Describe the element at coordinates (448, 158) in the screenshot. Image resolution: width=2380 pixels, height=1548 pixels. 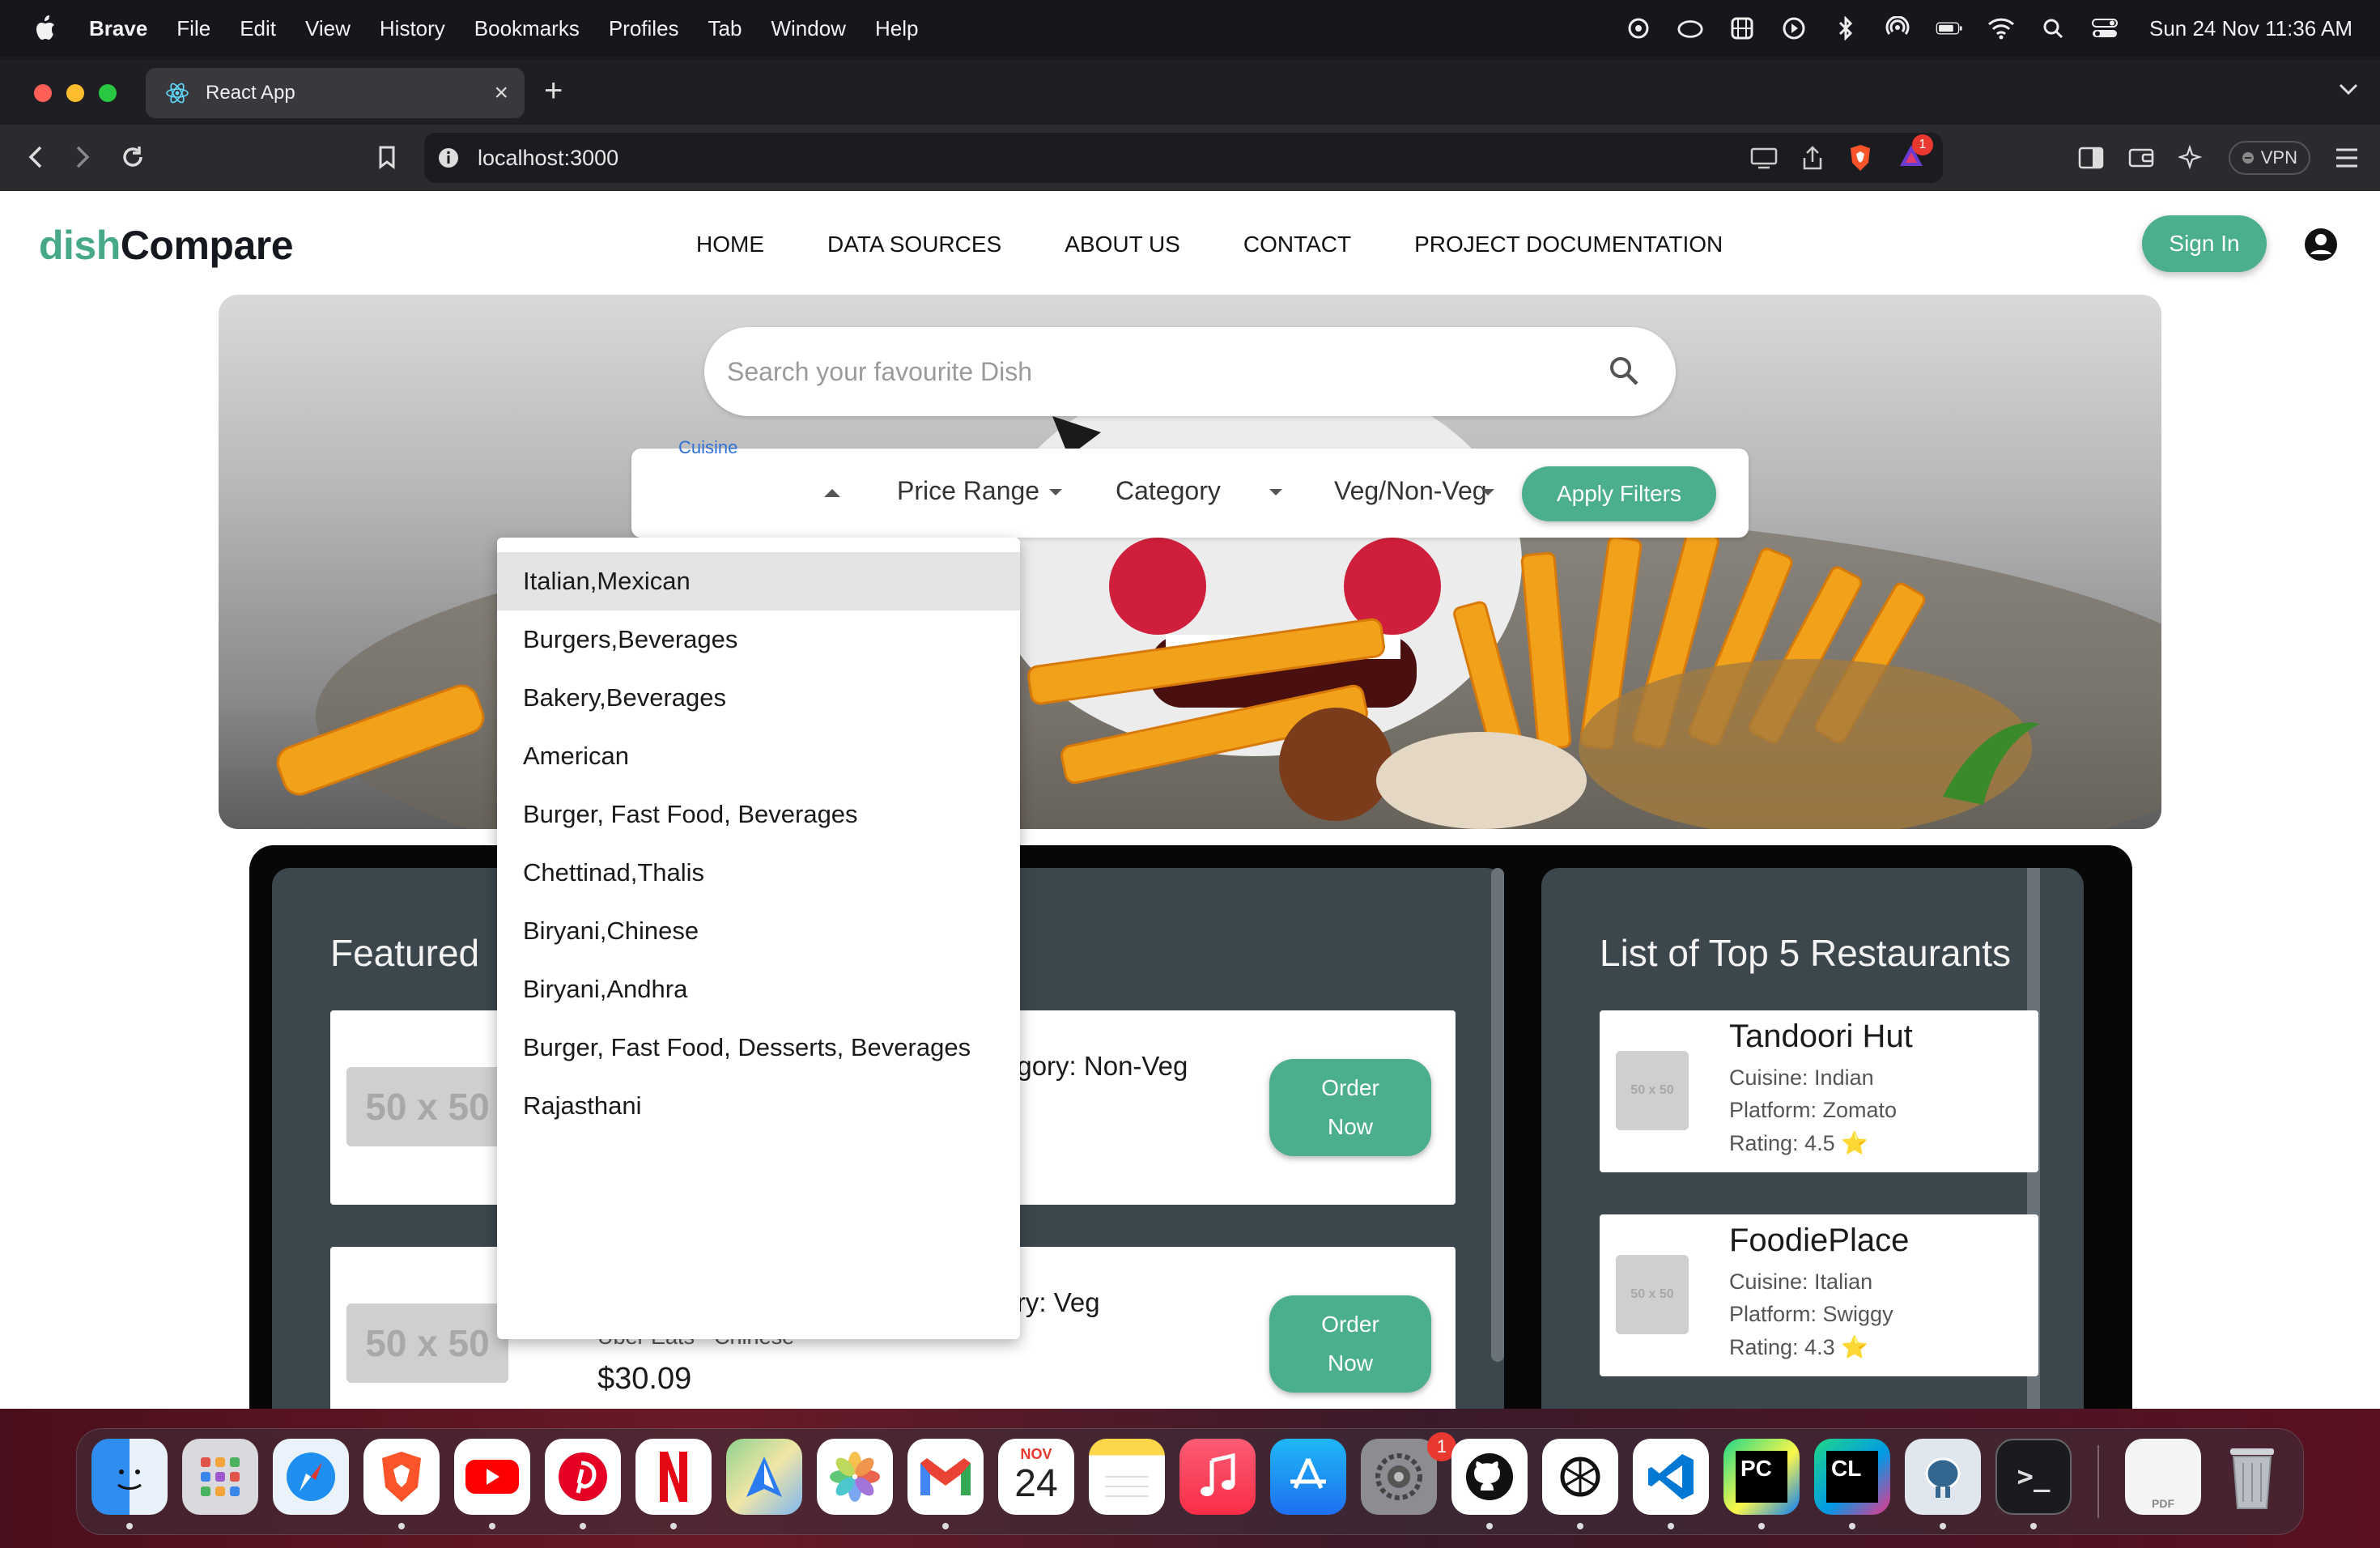
I see `site-info-icon` at that location.